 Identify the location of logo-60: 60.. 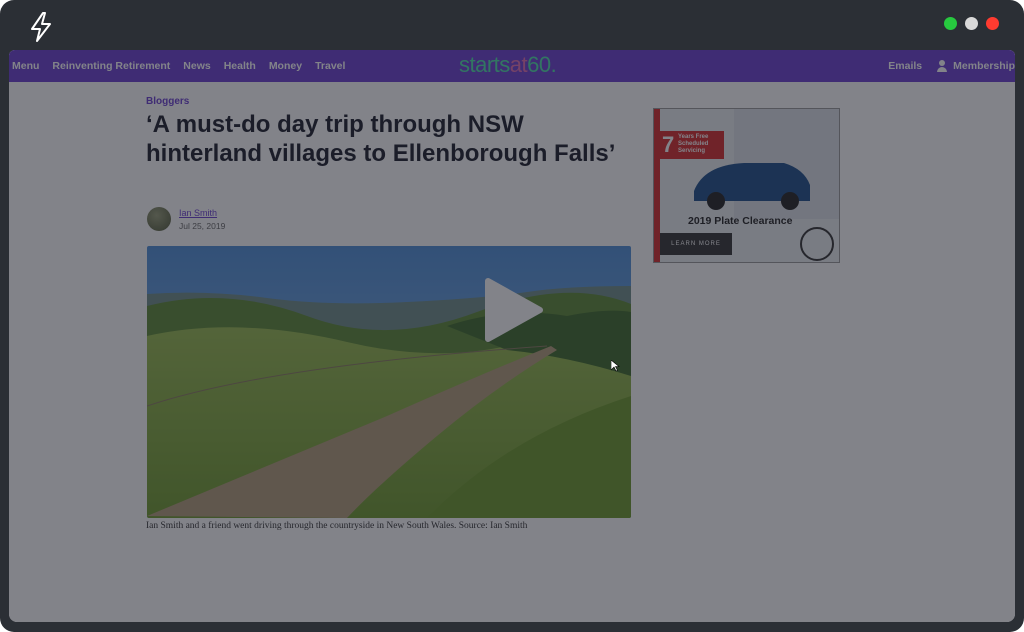
(542, 64).